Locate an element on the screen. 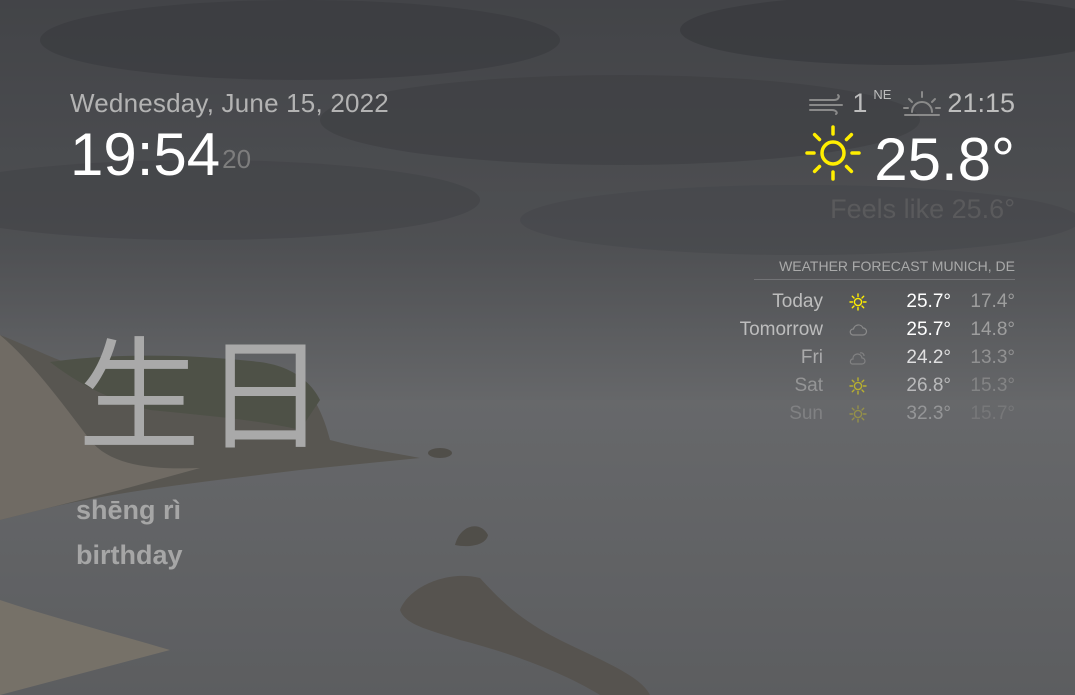 Image resolution: width=1075 pixels, height=695 pixels. word-characters: 生日 is located at coordinates (204, 397).